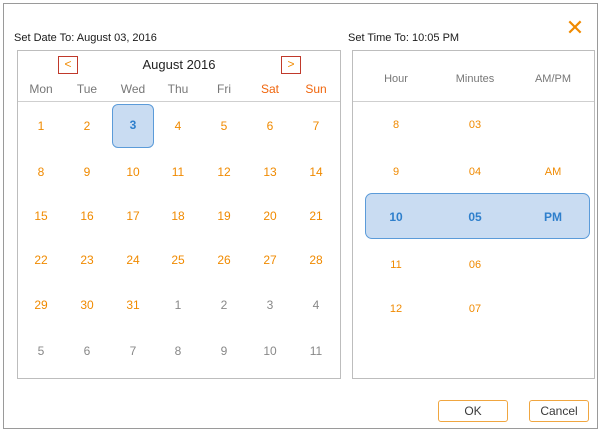  I want to click on ampm-column-header: AM/PM, so click(553, 79).